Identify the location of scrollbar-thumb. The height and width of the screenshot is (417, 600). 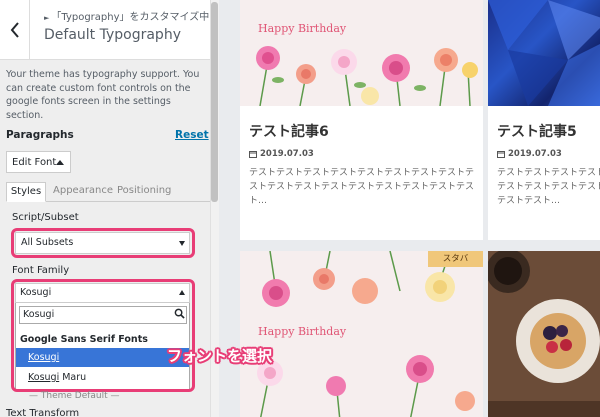
(214, 102).